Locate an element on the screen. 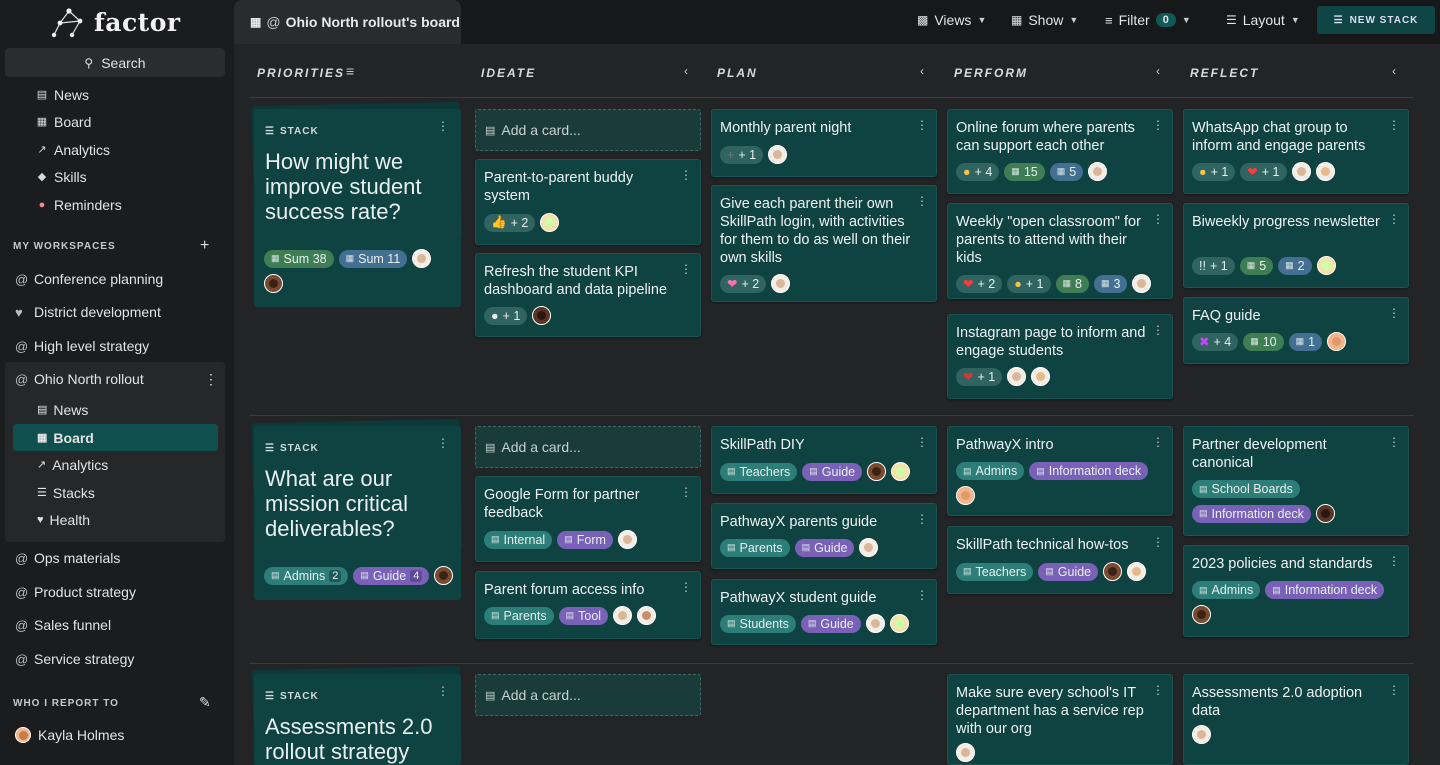 This screenshot has height=765, width=1440. card: FAQ guide ⋮ ✖ + 4 ▦ 10 ▦ 1 is located at coordinates (1296, 330).